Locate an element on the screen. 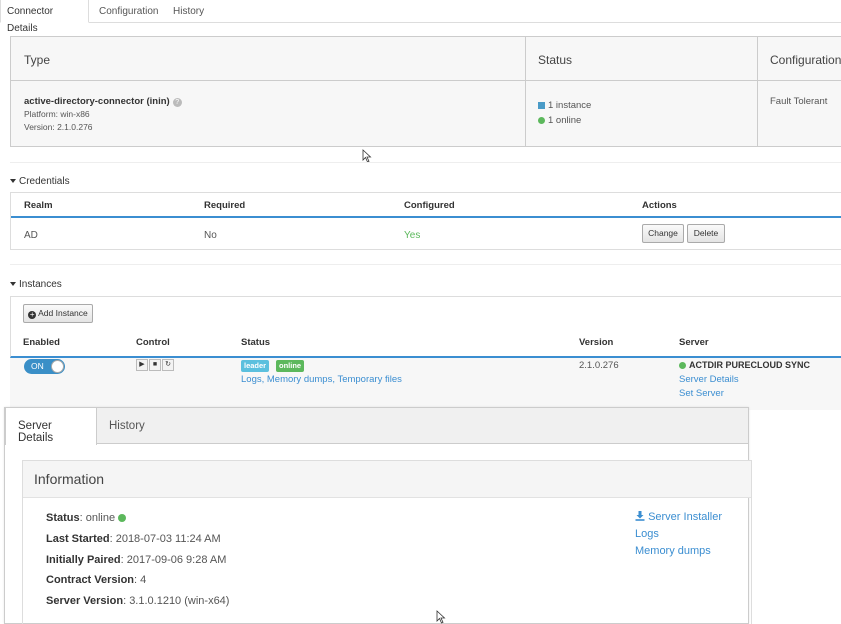 This screenshot has width=841, height=624. logs-link: Logs is located at coordinates (647, 534).